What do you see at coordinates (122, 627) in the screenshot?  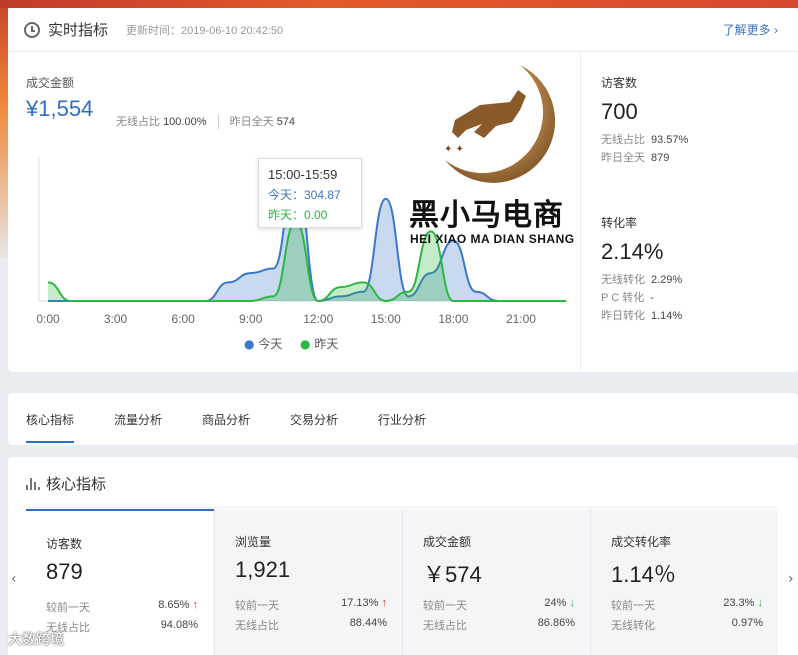 I see `metric-wireless-row: 无线占比 94.08%` at bounding box center [122, 627].